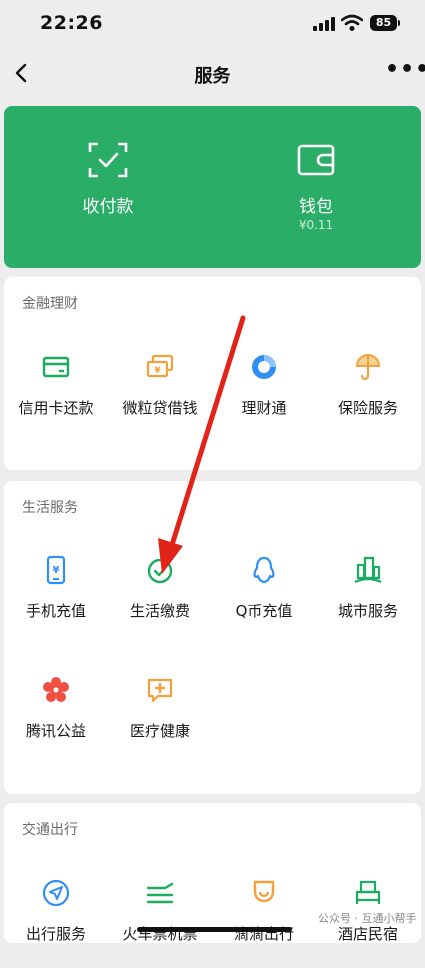 This screenshot has height=968, width=425. Describe the element at coordinates (264, 408) in the screenshot. I see `item-label: 理财通` at that location.